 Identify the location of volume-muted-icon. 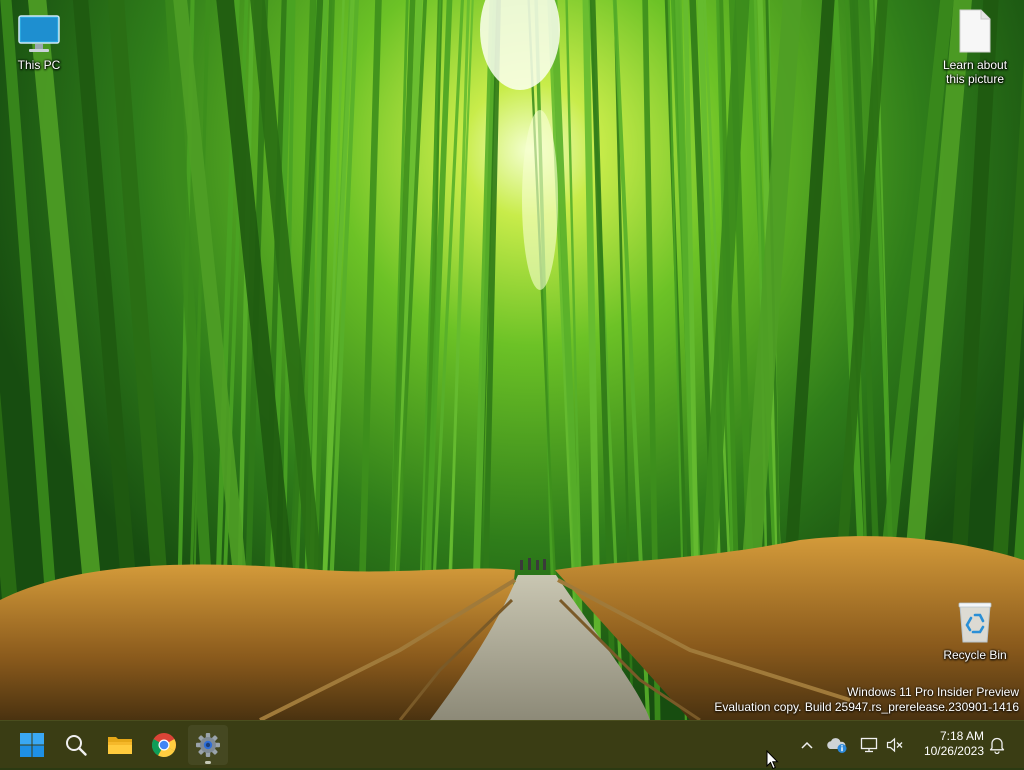
(894, 745).